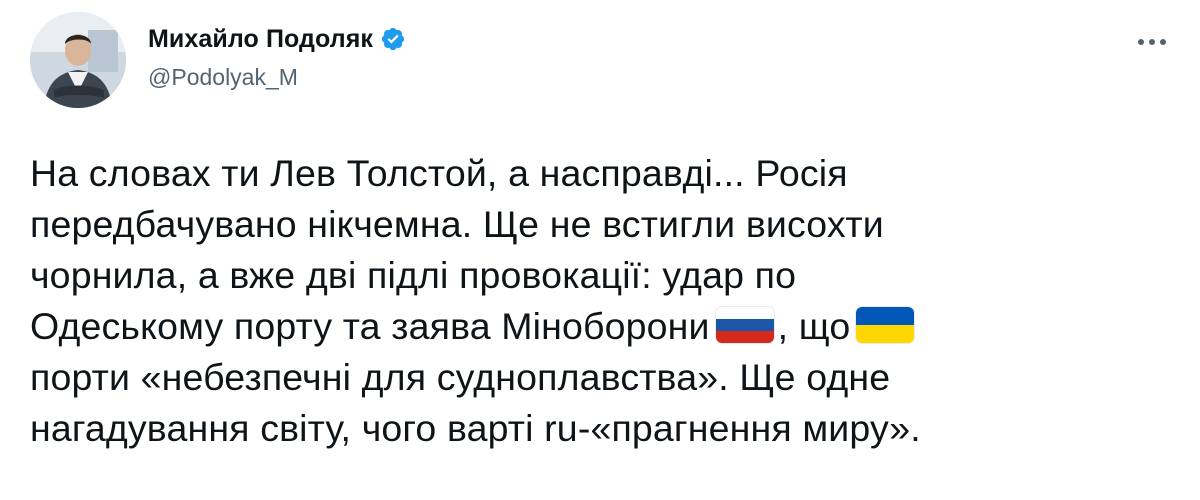  I want to click on russia-flag-icon, so click(744, 325).